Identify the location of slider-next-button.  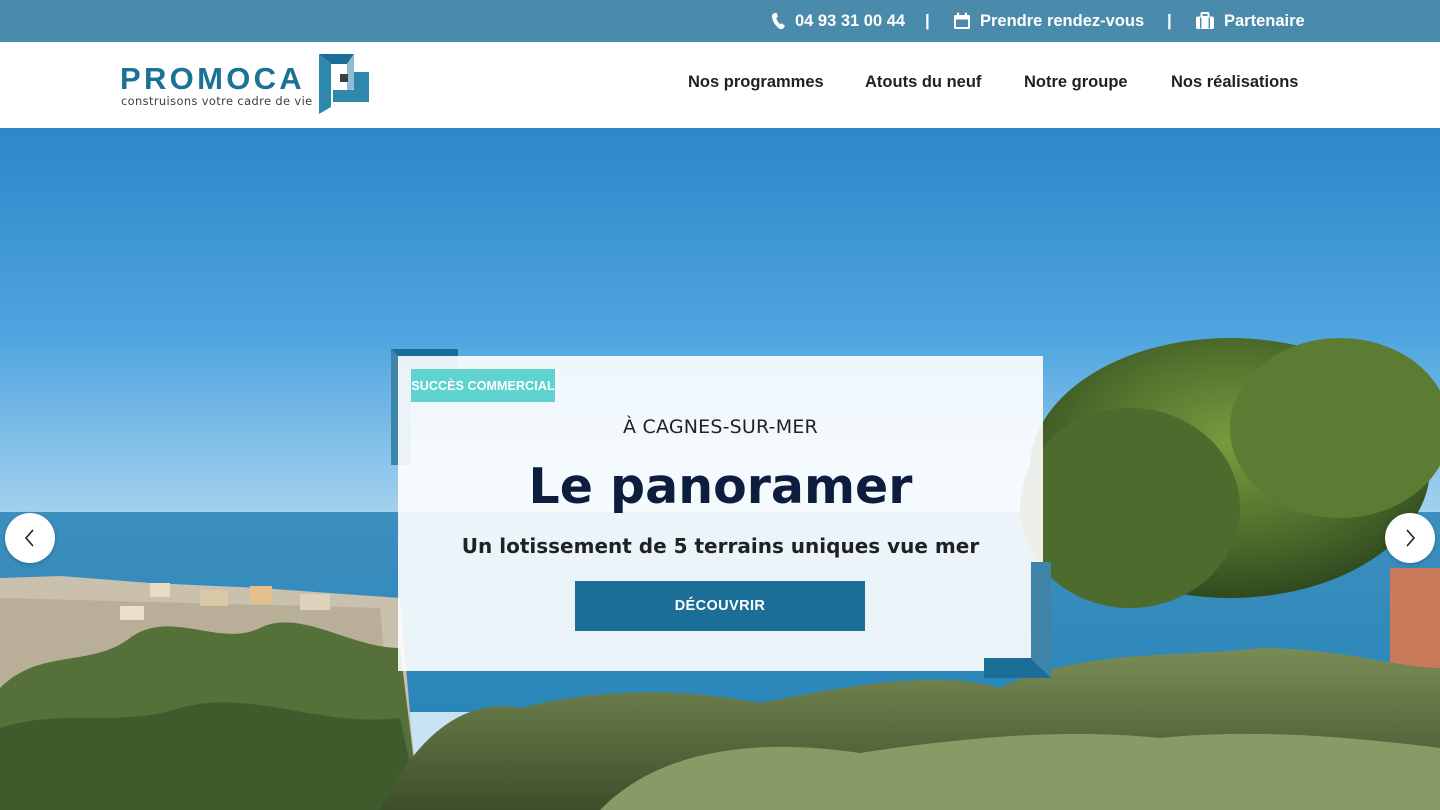
(1410, 538).